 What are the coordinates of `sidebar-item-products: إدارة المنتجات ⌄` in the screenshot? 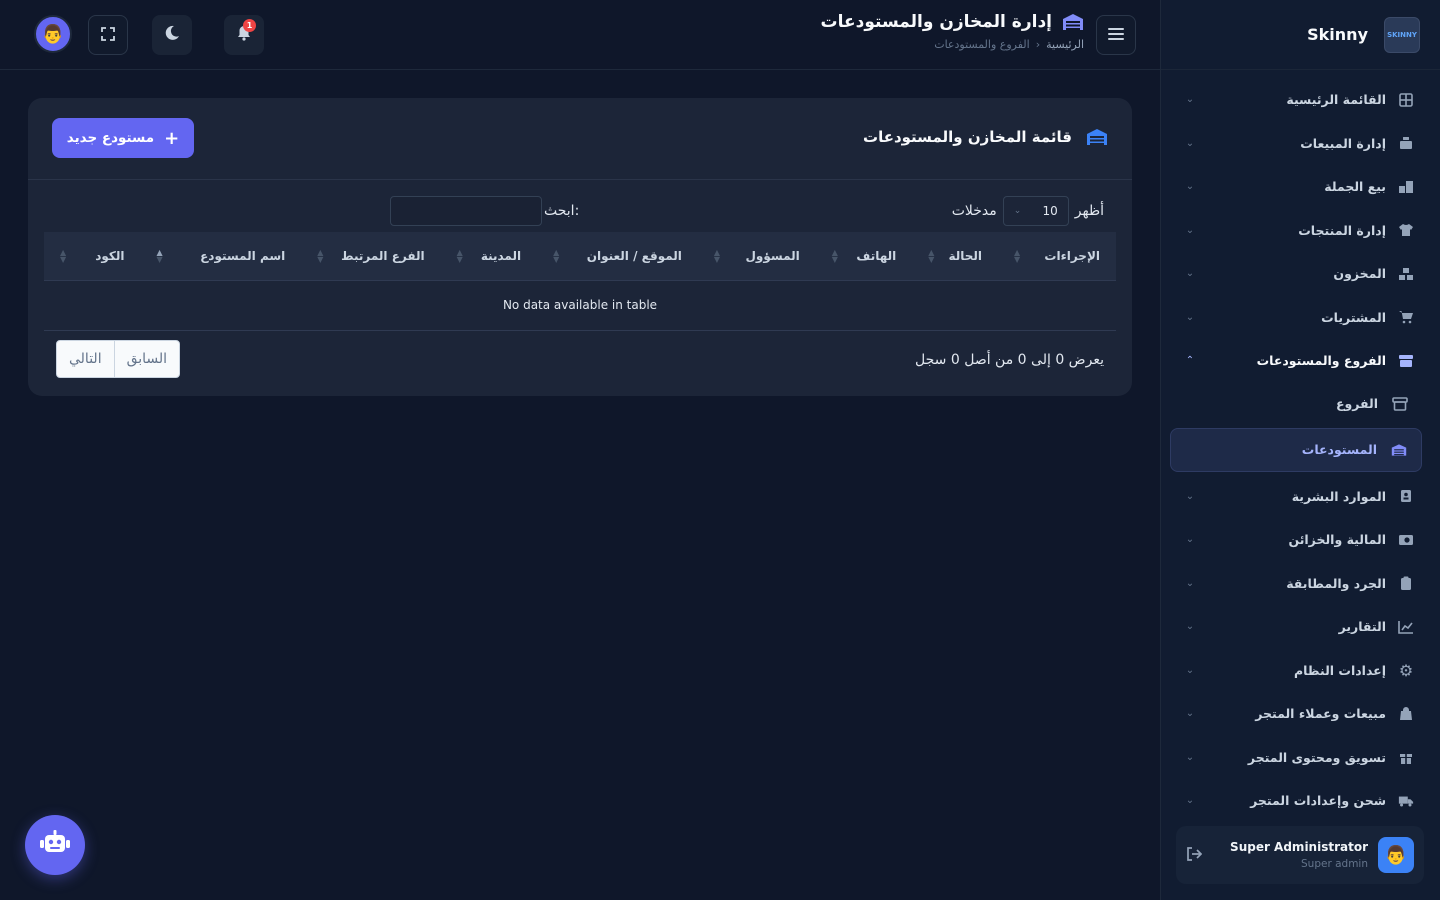 It's located at (1300, 231).